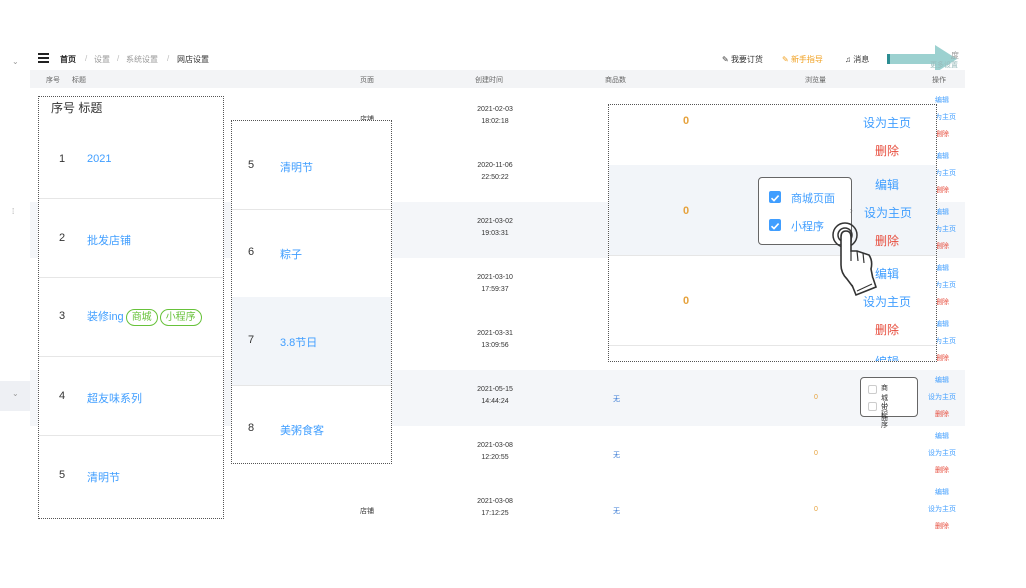 The height and width of the screenshot is (588, 1026). Describe the element at coordinates (725, 59) in the screenshot. I see `megaphone-icon: ✎` at that location.